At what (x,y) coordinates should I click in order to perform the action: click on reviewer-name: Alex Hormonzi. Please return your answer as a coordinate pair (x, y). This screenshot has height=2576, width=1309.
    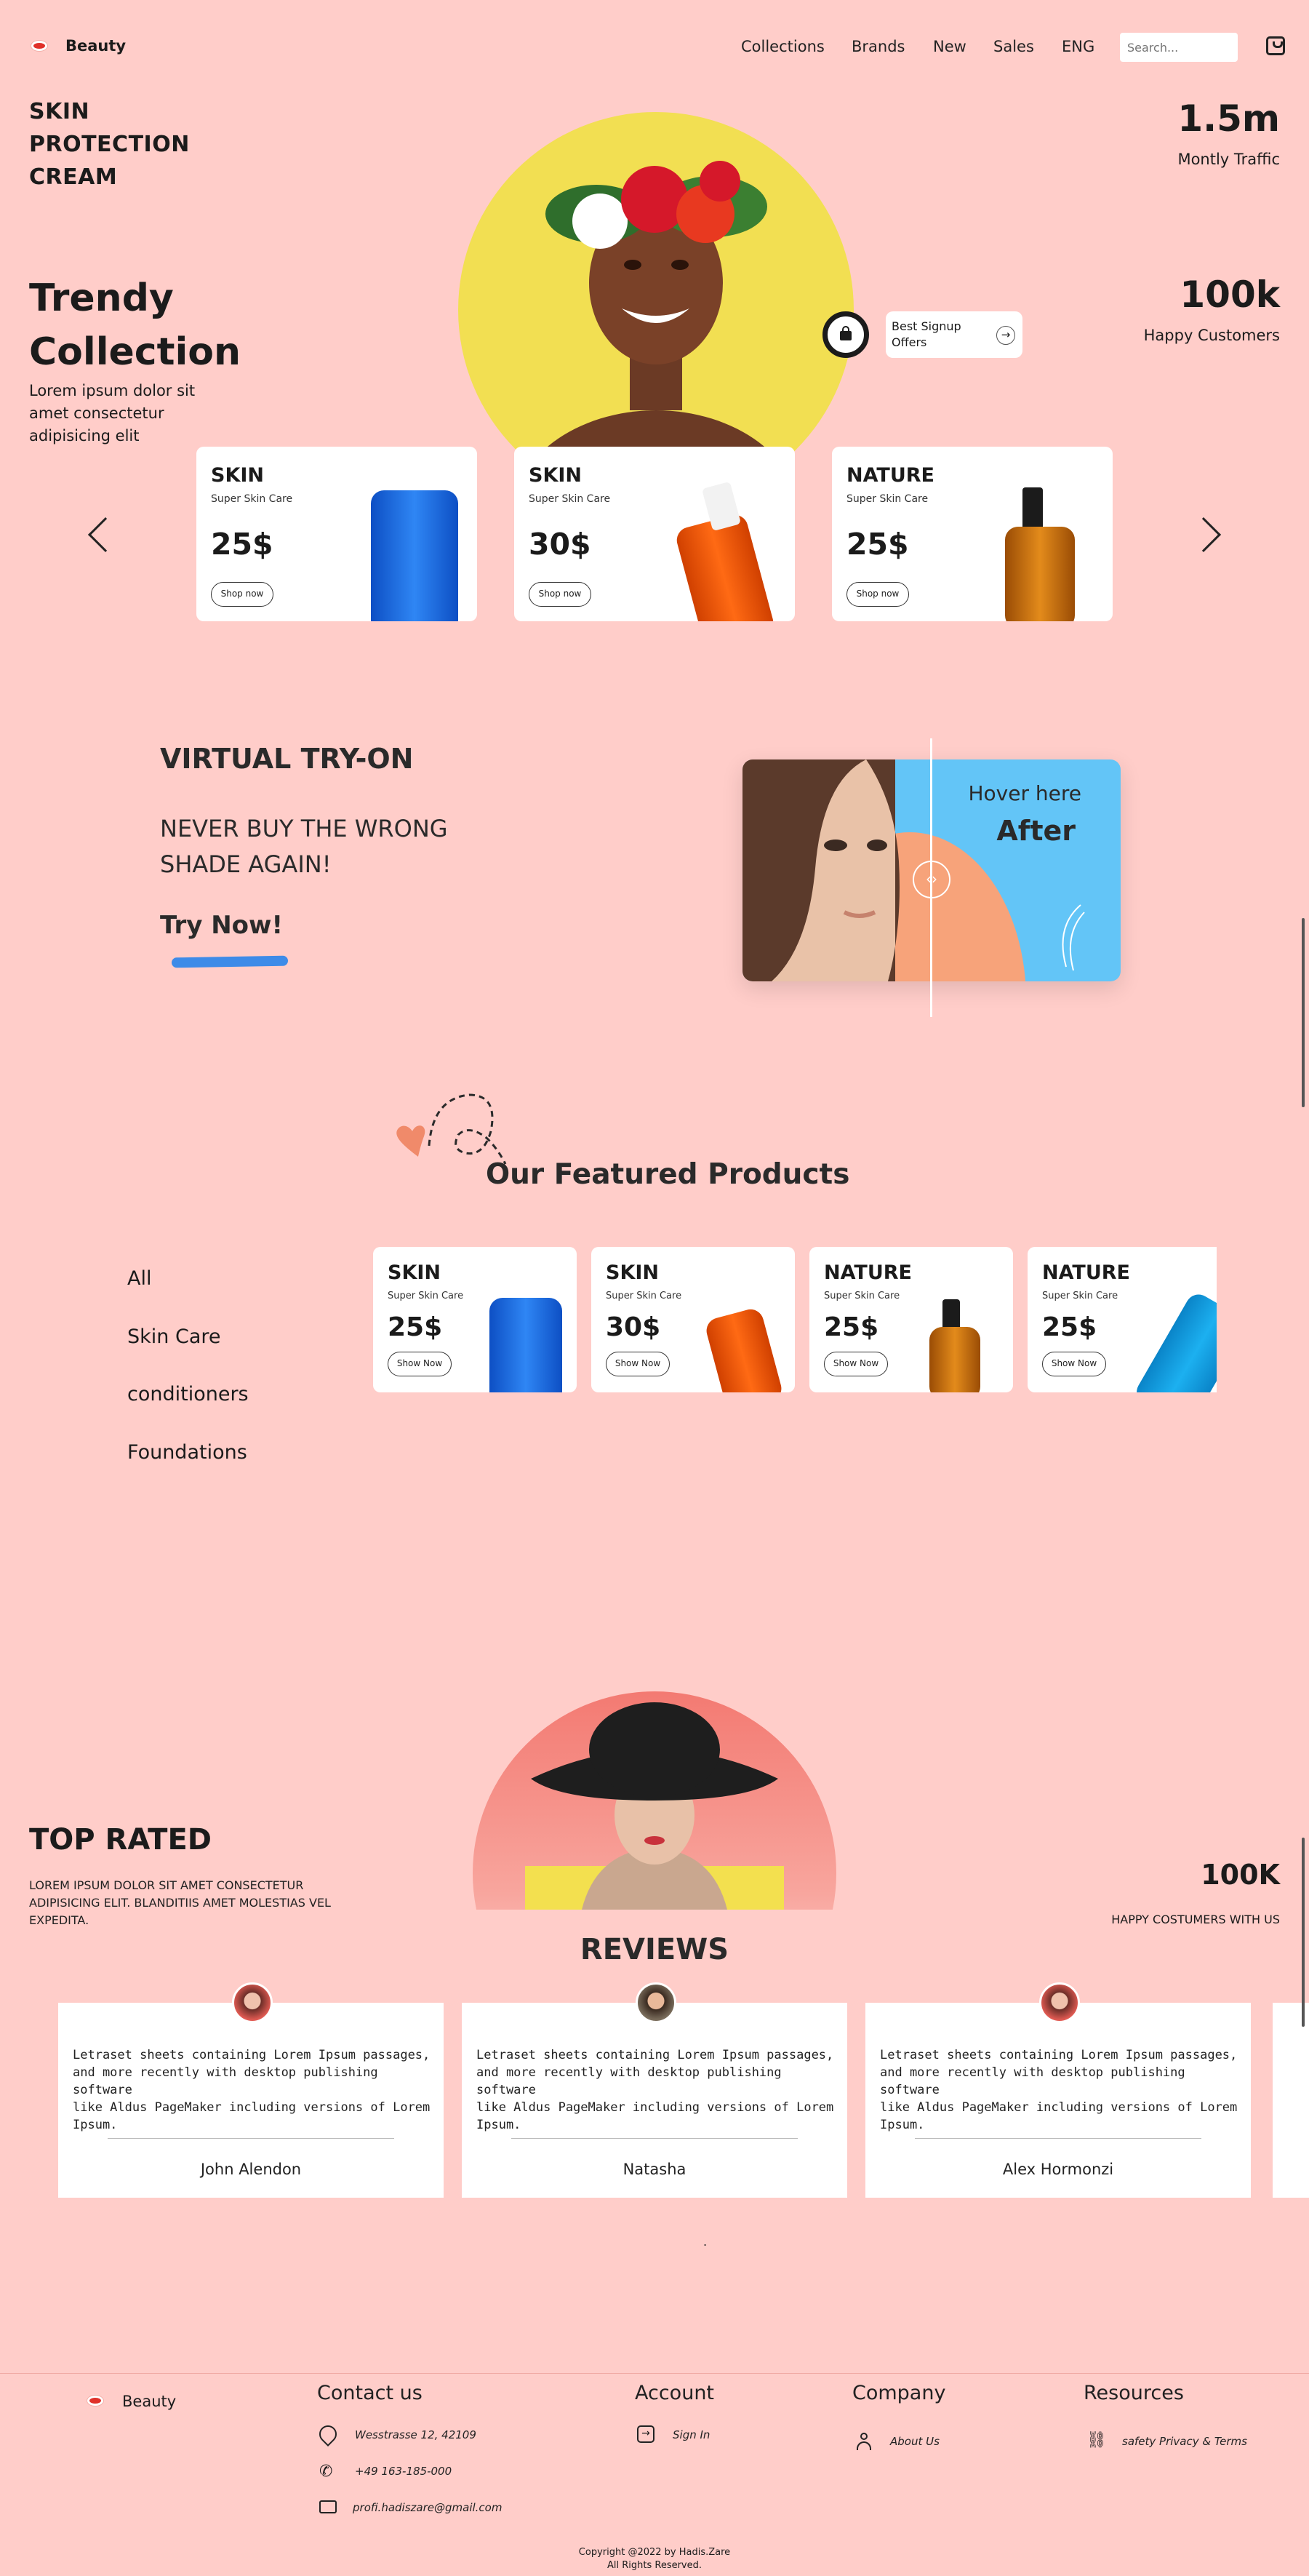
    Looking at the image, I should click on (1058, 2169).